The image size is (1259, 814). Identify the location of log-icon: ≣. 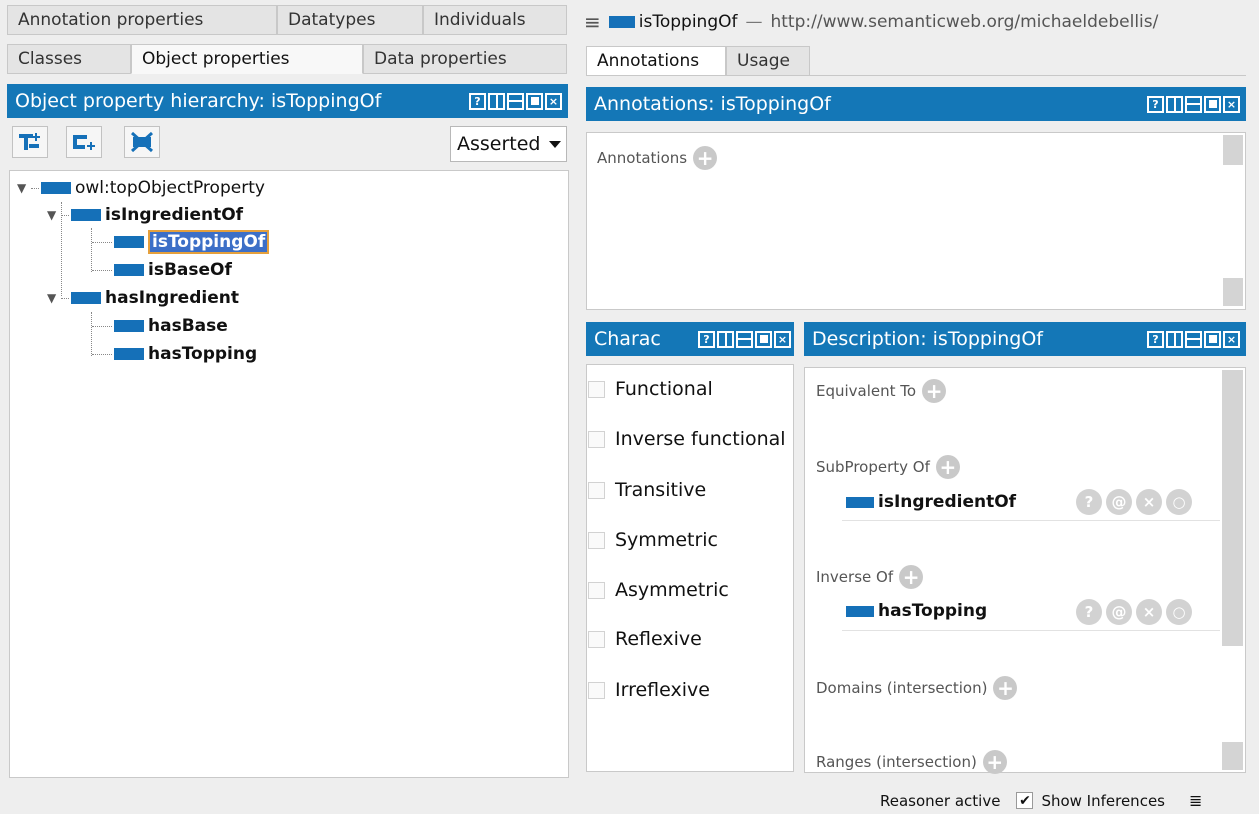
(1195, 800).